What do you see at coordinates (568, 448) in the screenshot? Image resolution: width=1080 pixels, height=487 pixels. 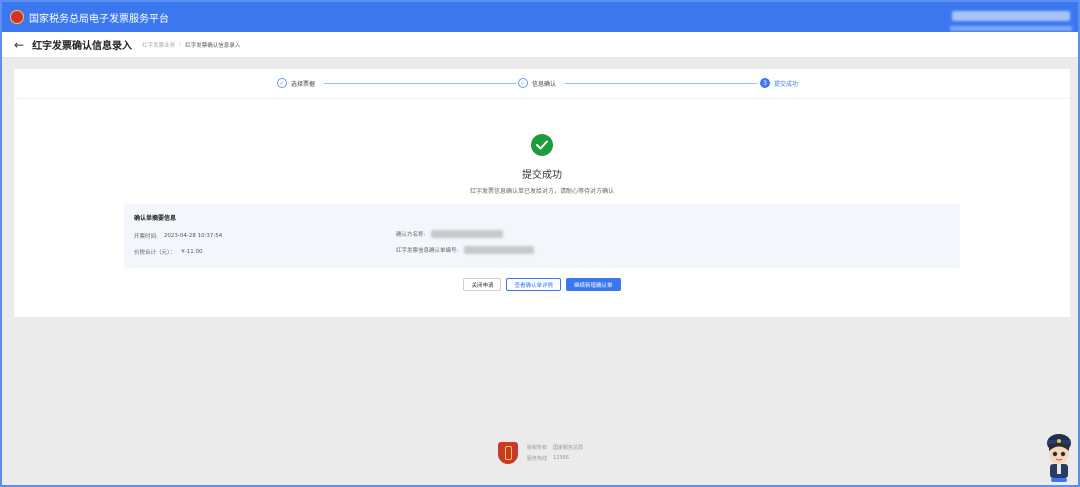 I see `footer-copyright-value: 国家税务总局` at bounding box center [568, 448].